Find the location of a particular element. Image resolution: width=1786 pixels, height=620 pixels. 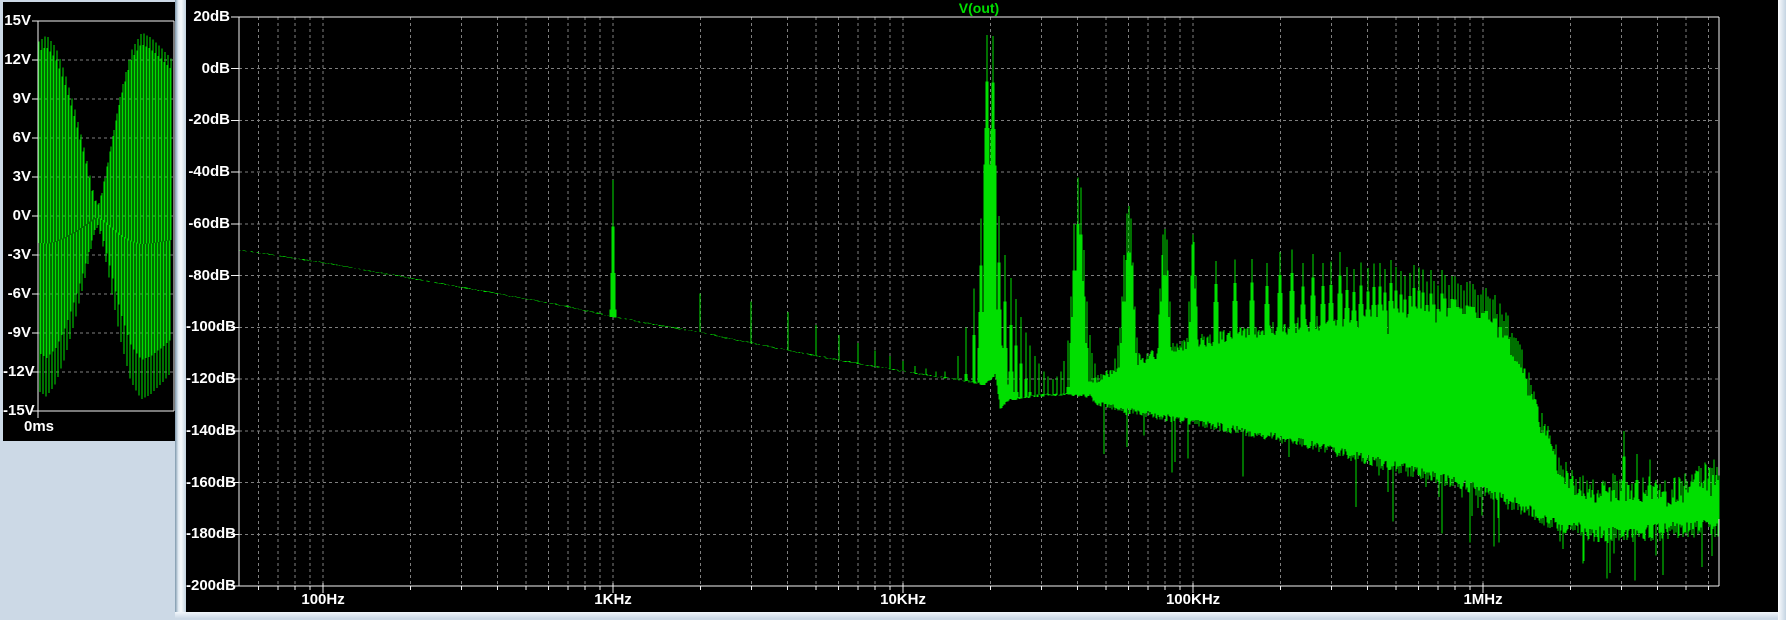

y-tick-label: -20dB is located at coordinates (209, 120).